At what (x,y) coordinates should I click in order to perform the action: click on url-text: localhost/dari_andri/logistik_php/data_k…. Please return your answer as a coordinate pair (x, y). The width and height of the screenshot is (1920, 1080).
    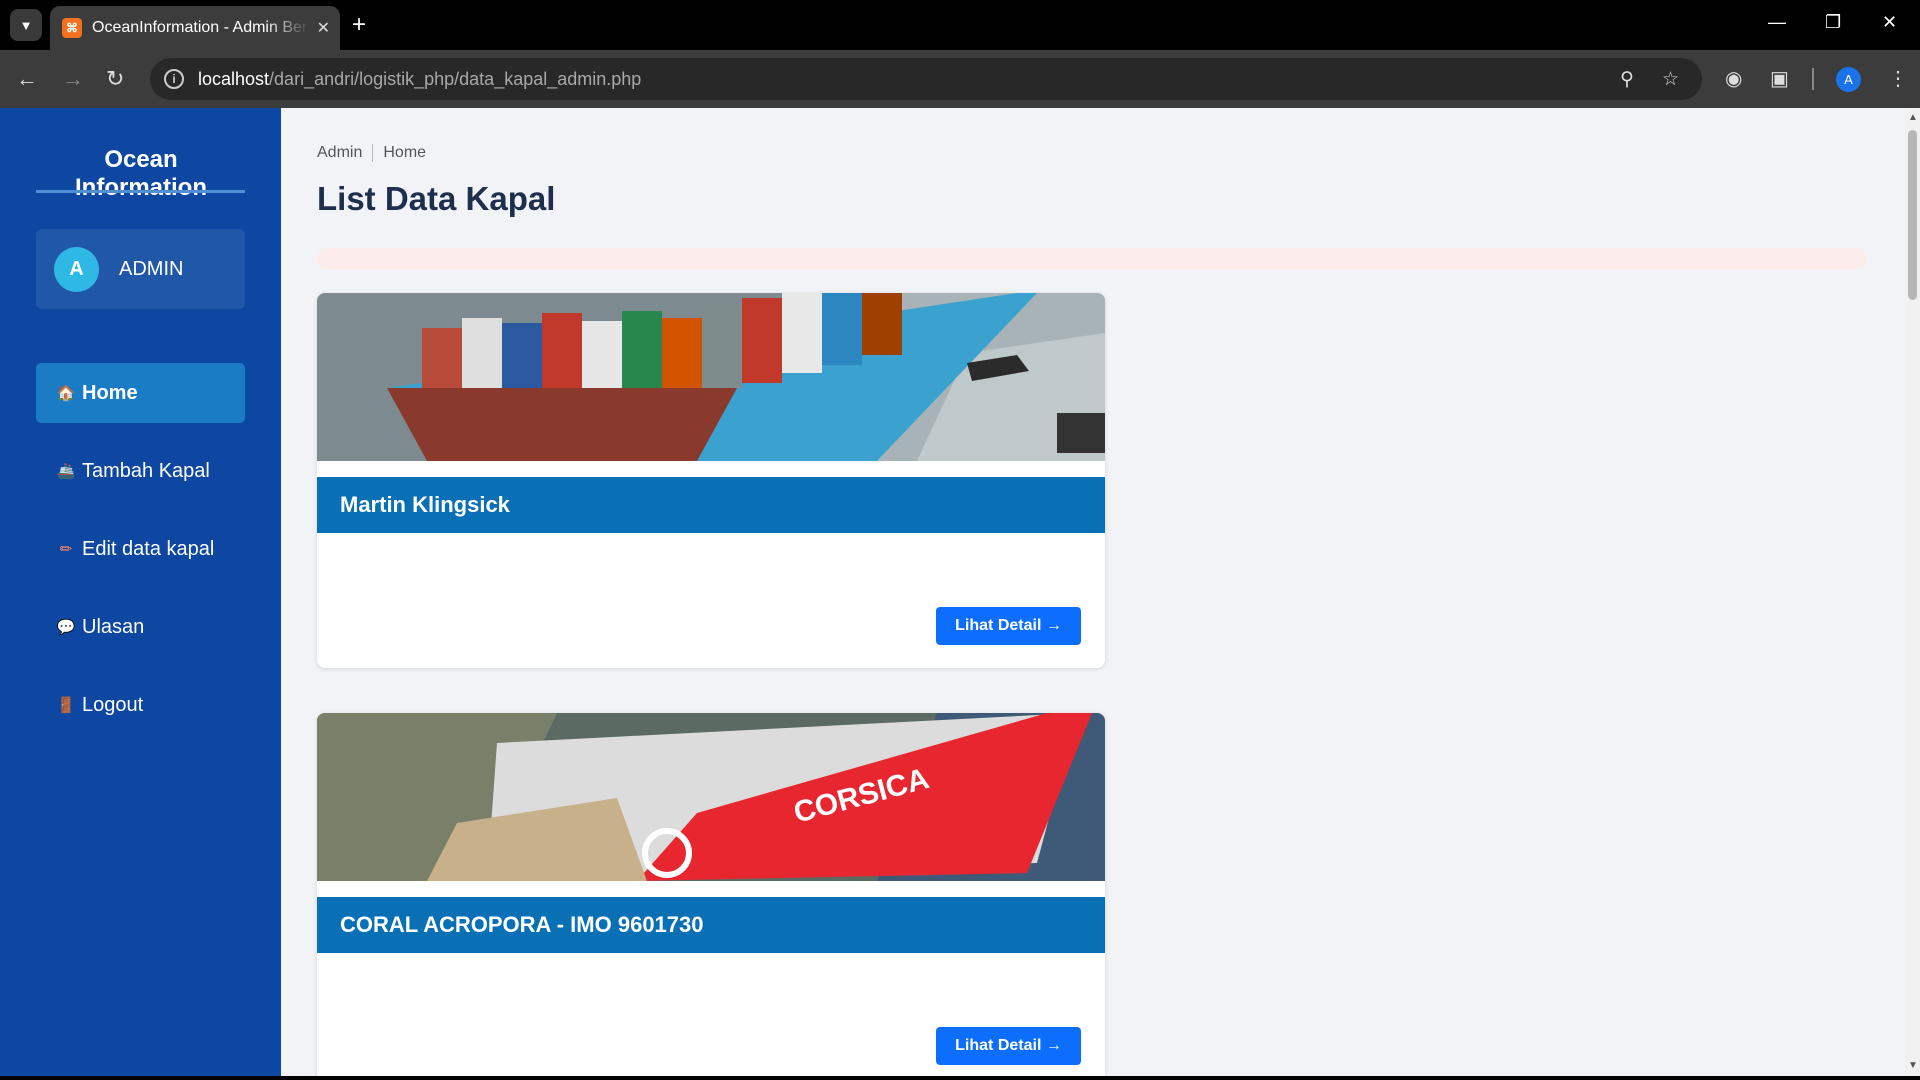
    Looking at the image, I should click on (419, 79).